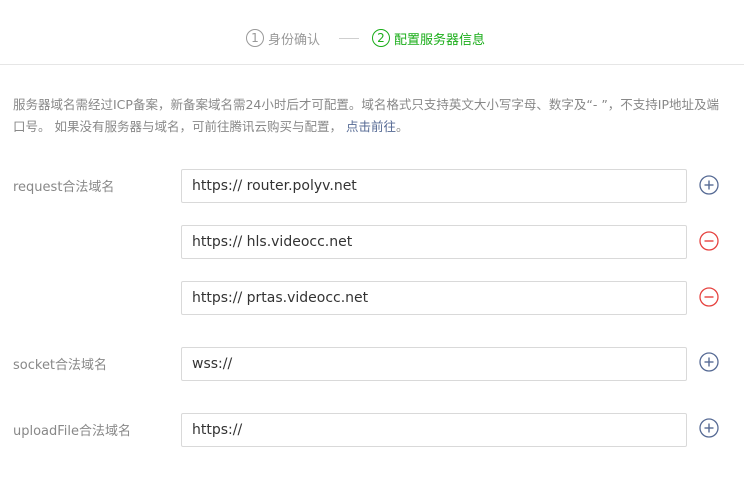  I want to click on socket-domain-input, so click(434, 364).